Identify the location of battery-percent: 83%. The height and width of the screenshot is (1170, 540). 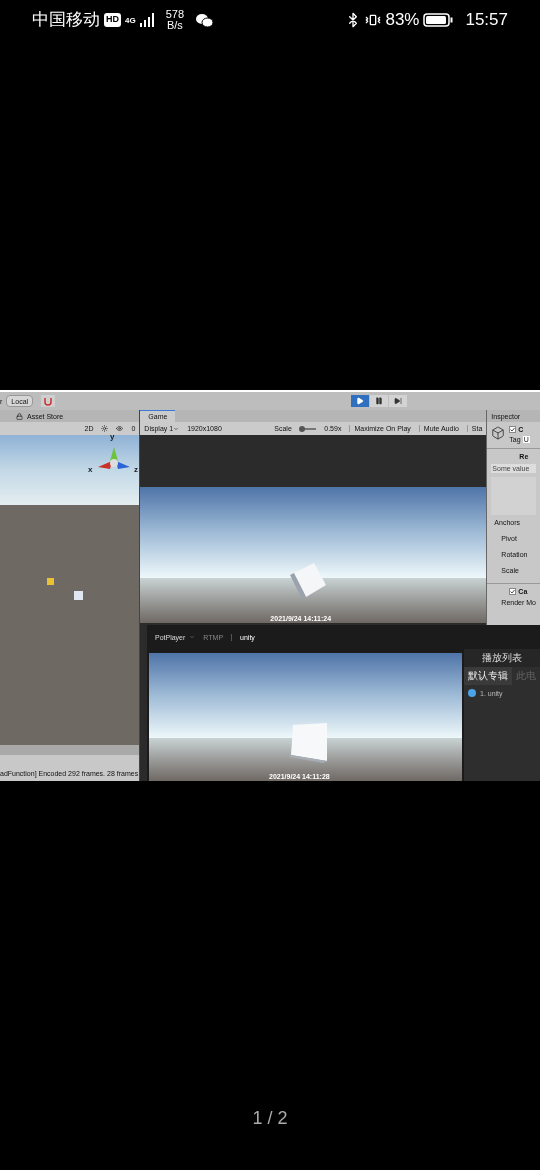
(402, 20).